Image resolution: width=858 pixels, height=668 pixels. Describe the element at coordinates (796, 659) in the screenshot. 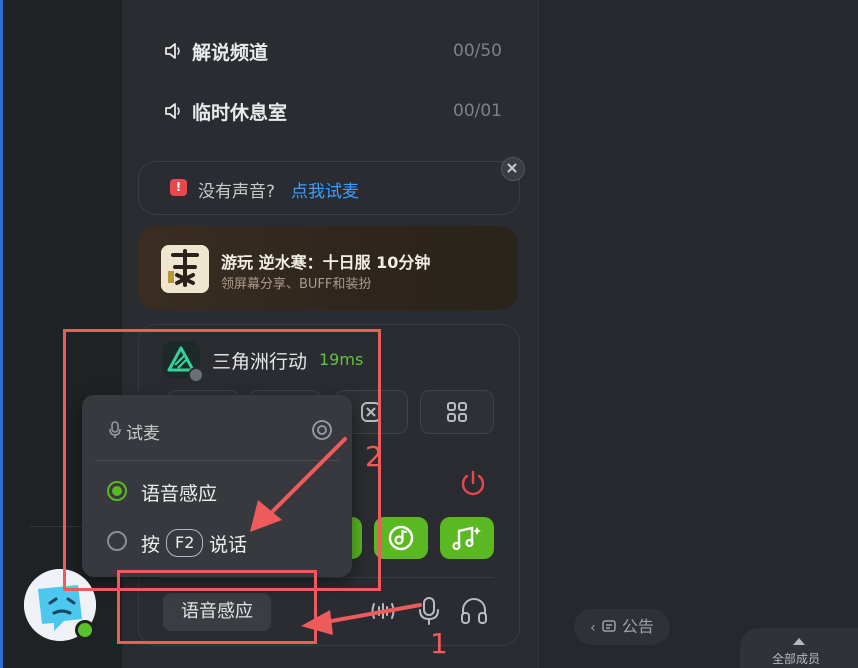

I see `all-members-label: 全部成员` at that location.